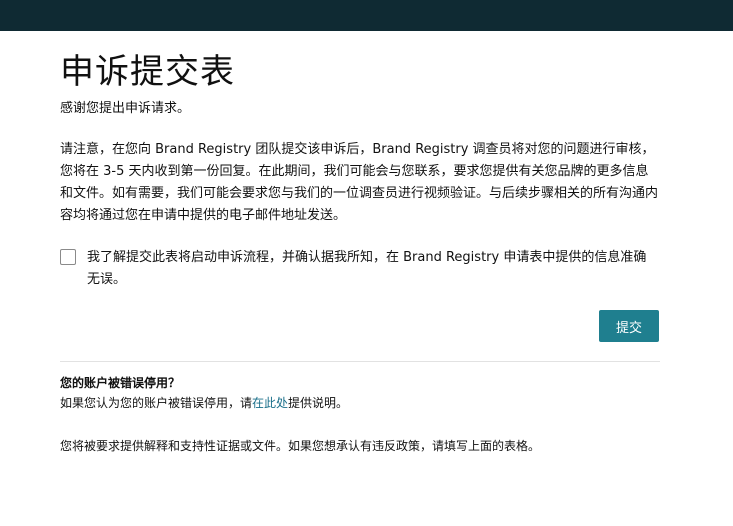 This screenshot has width=733, height=526. What do you see at coordinates (629, 326) in the screenshot?
I see `submit-button: 提交` at bounding box center [629, 326].